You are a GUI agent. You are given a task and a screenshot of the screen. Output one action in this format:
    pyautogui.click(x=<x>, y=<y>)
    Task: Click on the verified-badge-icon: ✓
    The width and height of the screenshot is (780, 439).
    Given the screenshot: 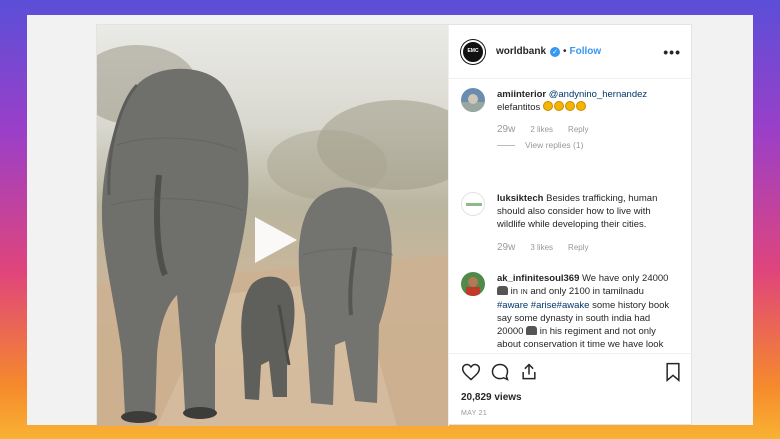 What is the action you would take?
    pyautogui.click(x=555, y=51)
    